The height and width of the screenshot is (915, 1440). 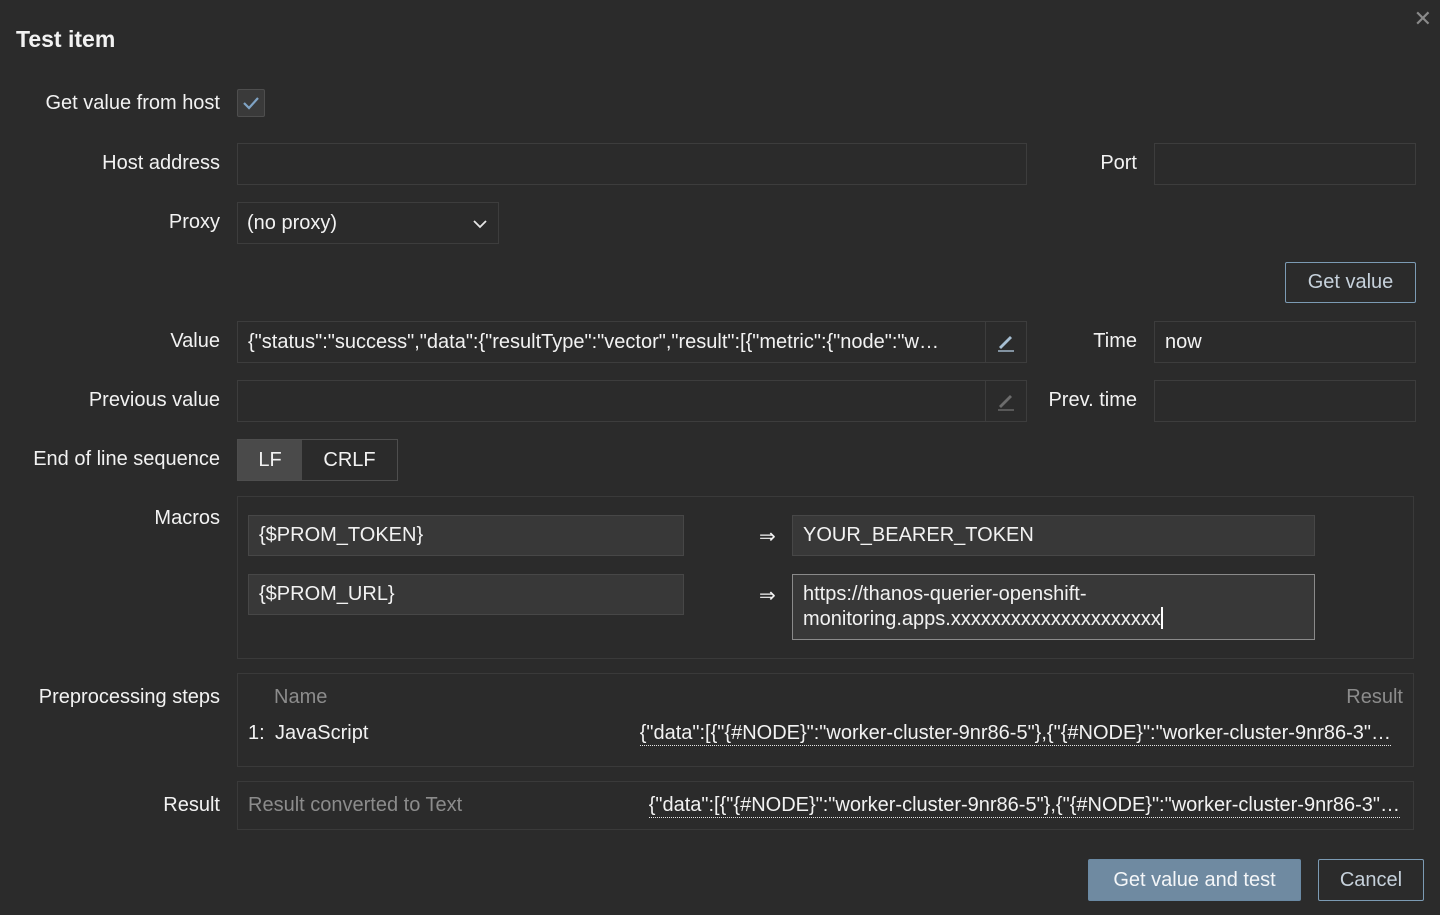 What do you see at coordinates (194, 222) in the screenshot?
I see `proxy-label: Proxy` at bounding box center [194, 222].